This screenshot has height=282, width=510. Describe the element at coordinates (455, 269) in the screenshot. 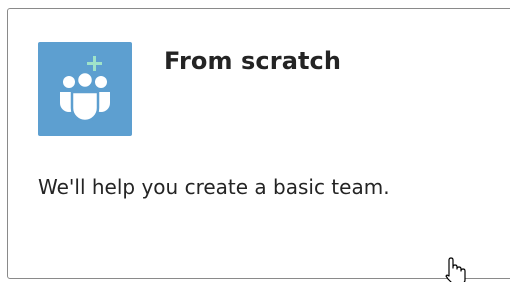

I see `hand-pointer-icon` at that location.